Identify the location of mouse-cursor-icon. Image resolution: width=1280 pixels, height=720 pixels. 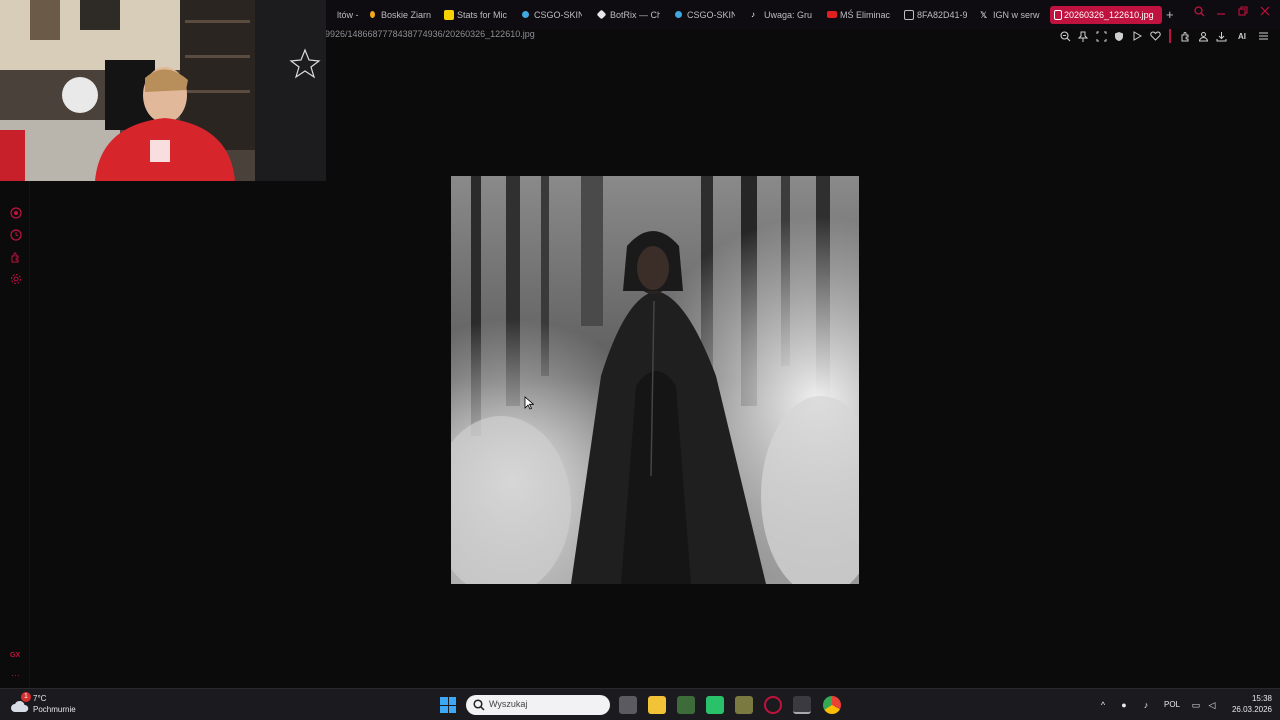
(529, 403).